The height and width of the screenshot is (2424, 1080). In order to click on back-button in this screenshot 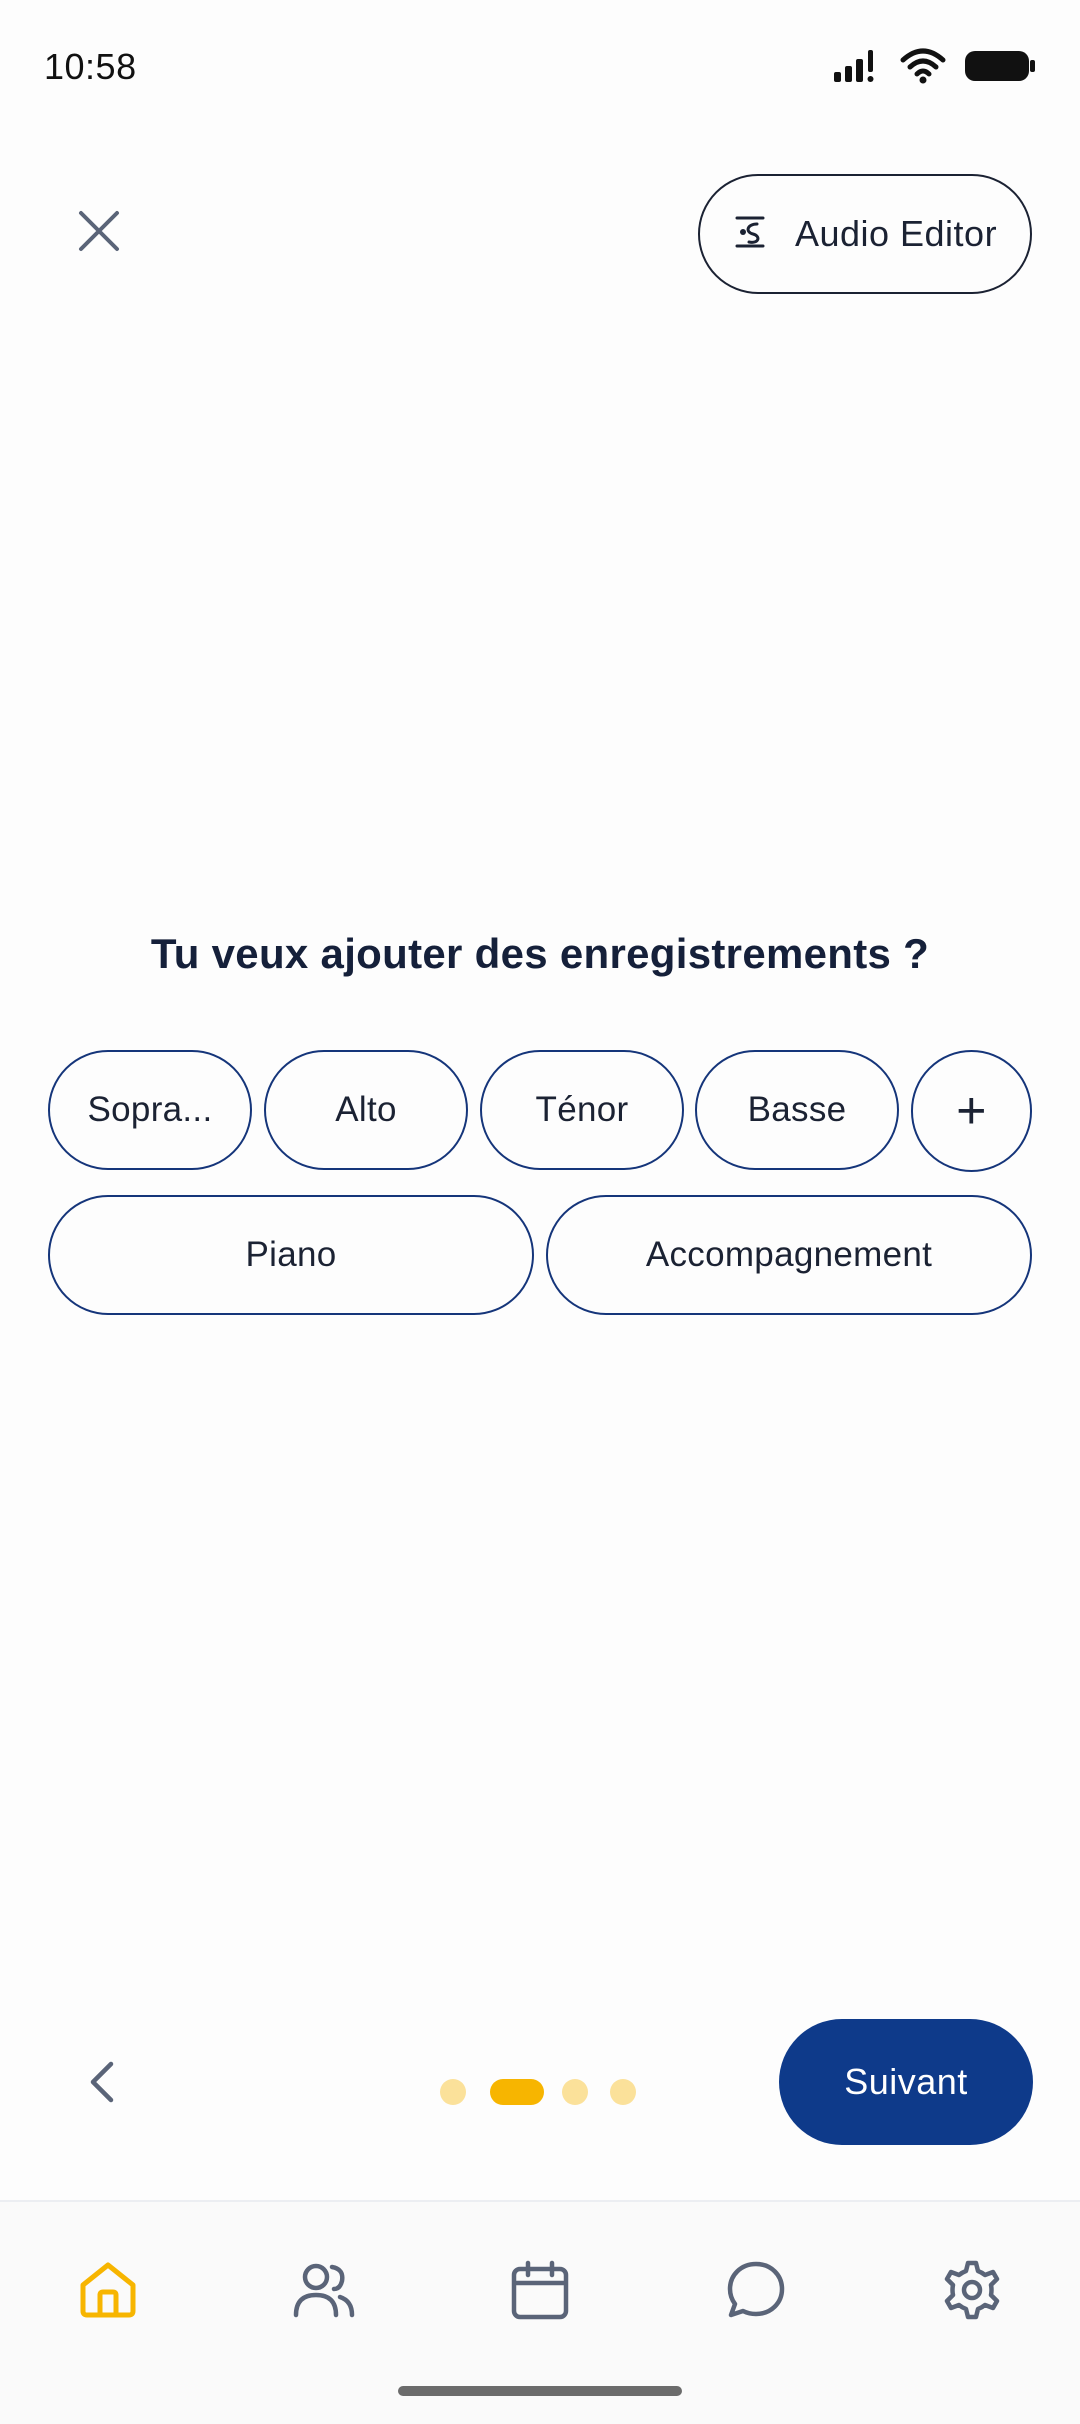, I will do `click(102, 2084)`.